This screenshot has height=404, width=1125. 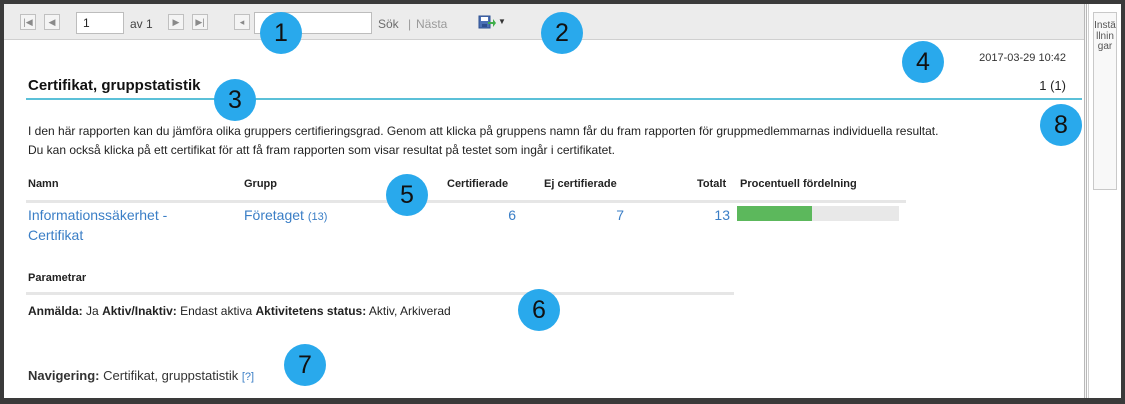 I want to click on navigation-current: Certifikat, gruppstatistik, so click(x=171, y=375).